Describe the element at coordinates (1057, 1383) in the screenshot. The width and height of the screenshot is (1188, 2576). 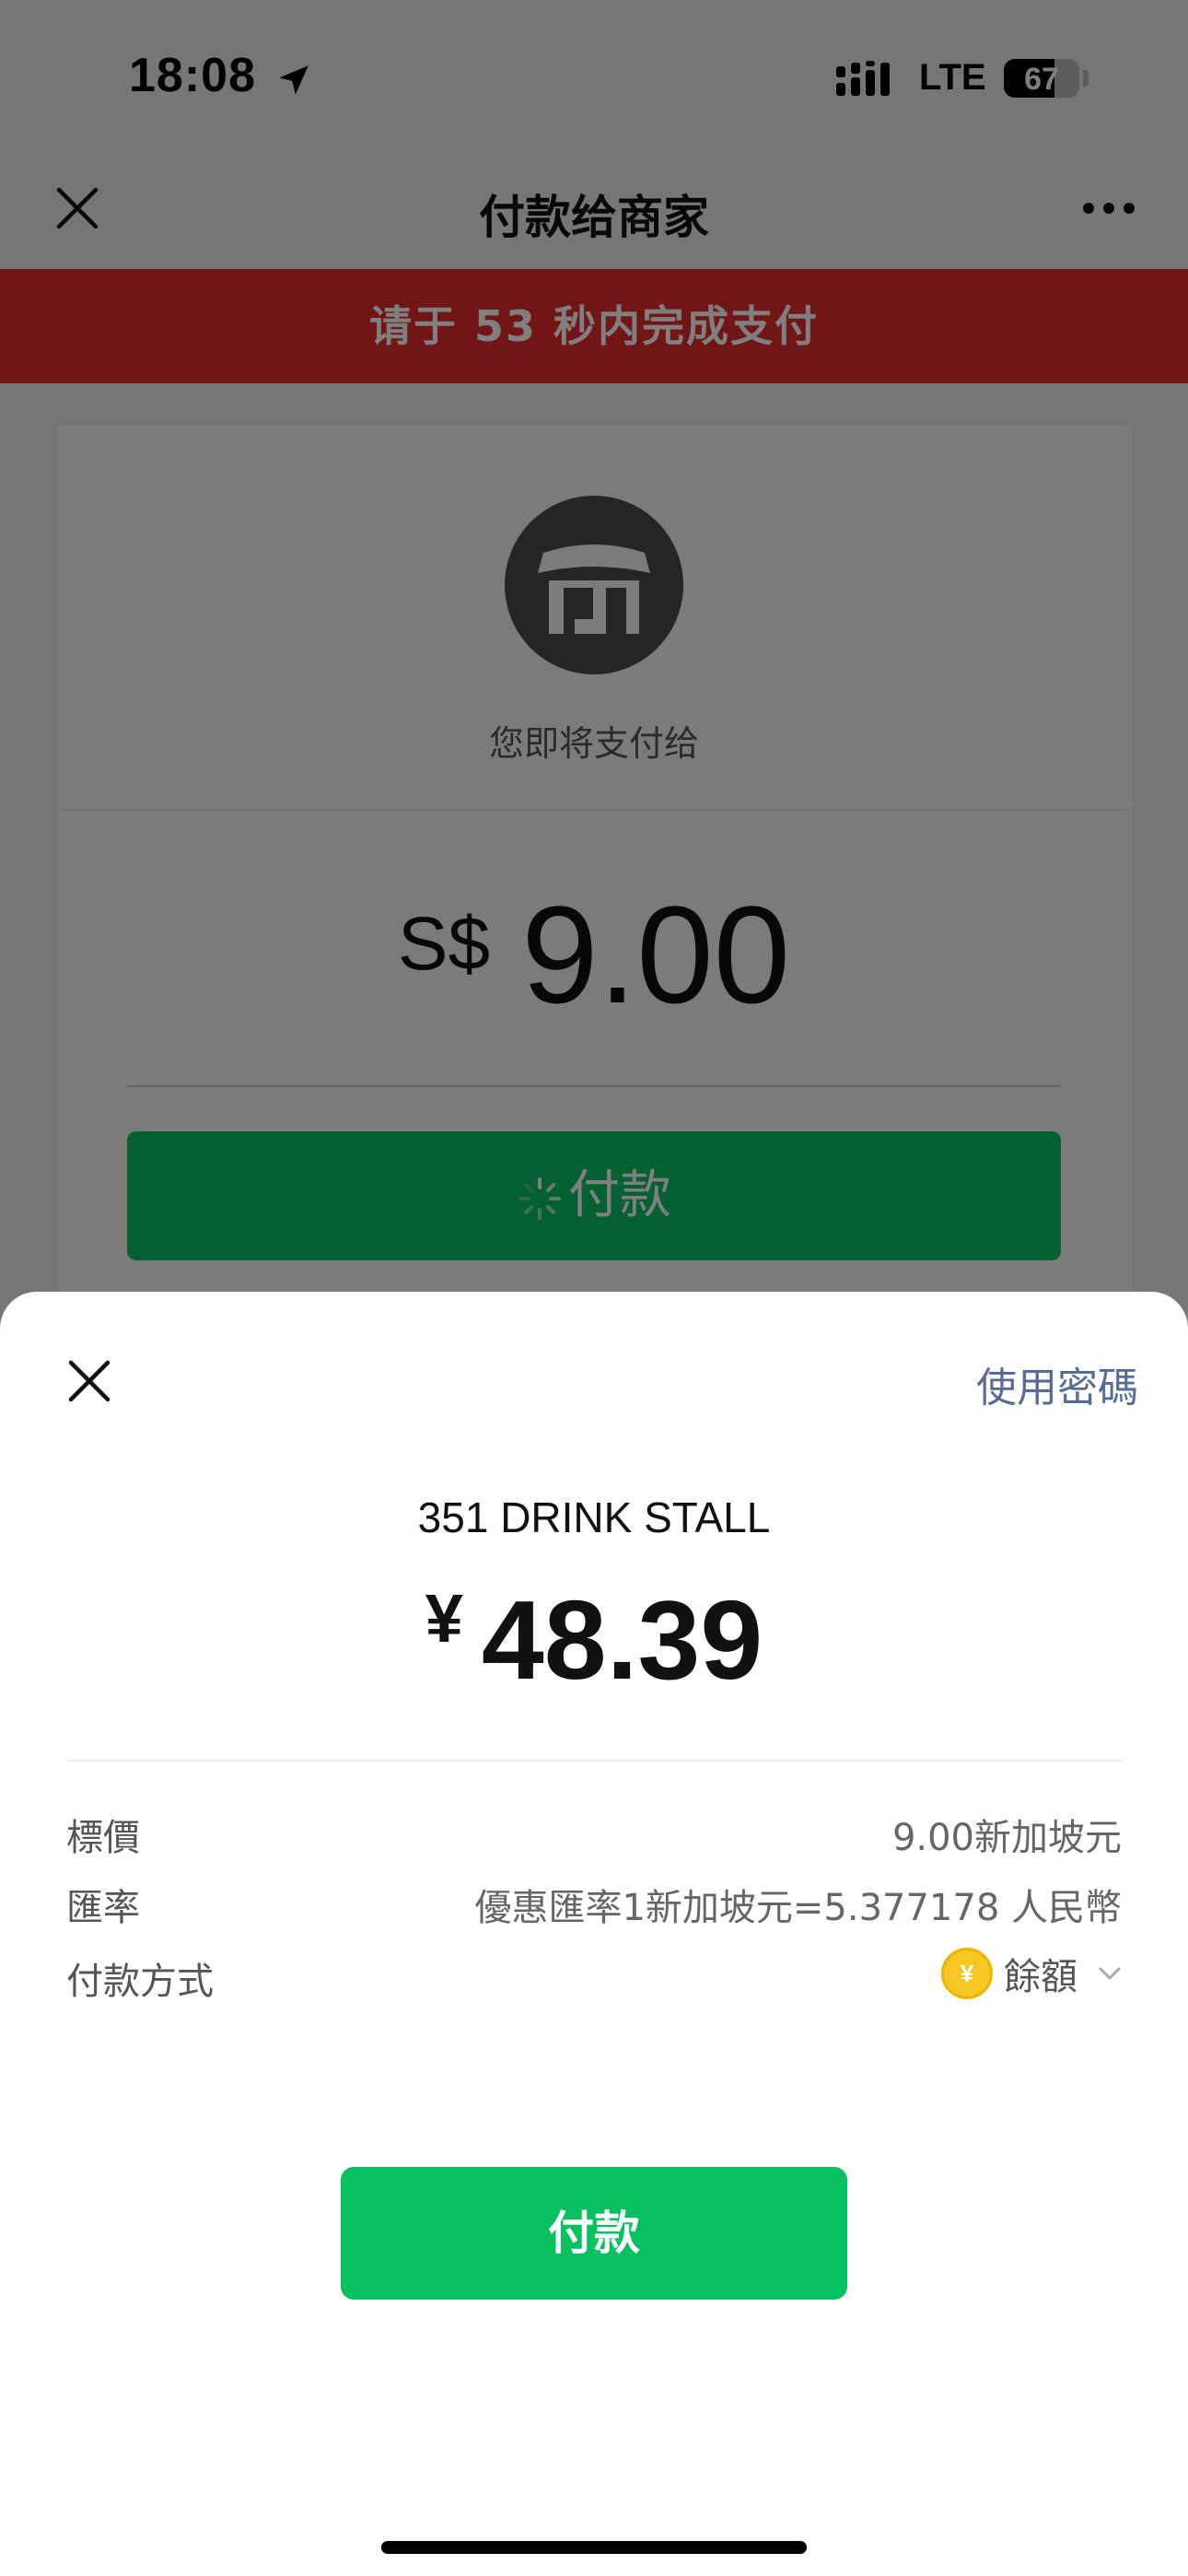
I see `use-password-link: 使用密碼` at that location.